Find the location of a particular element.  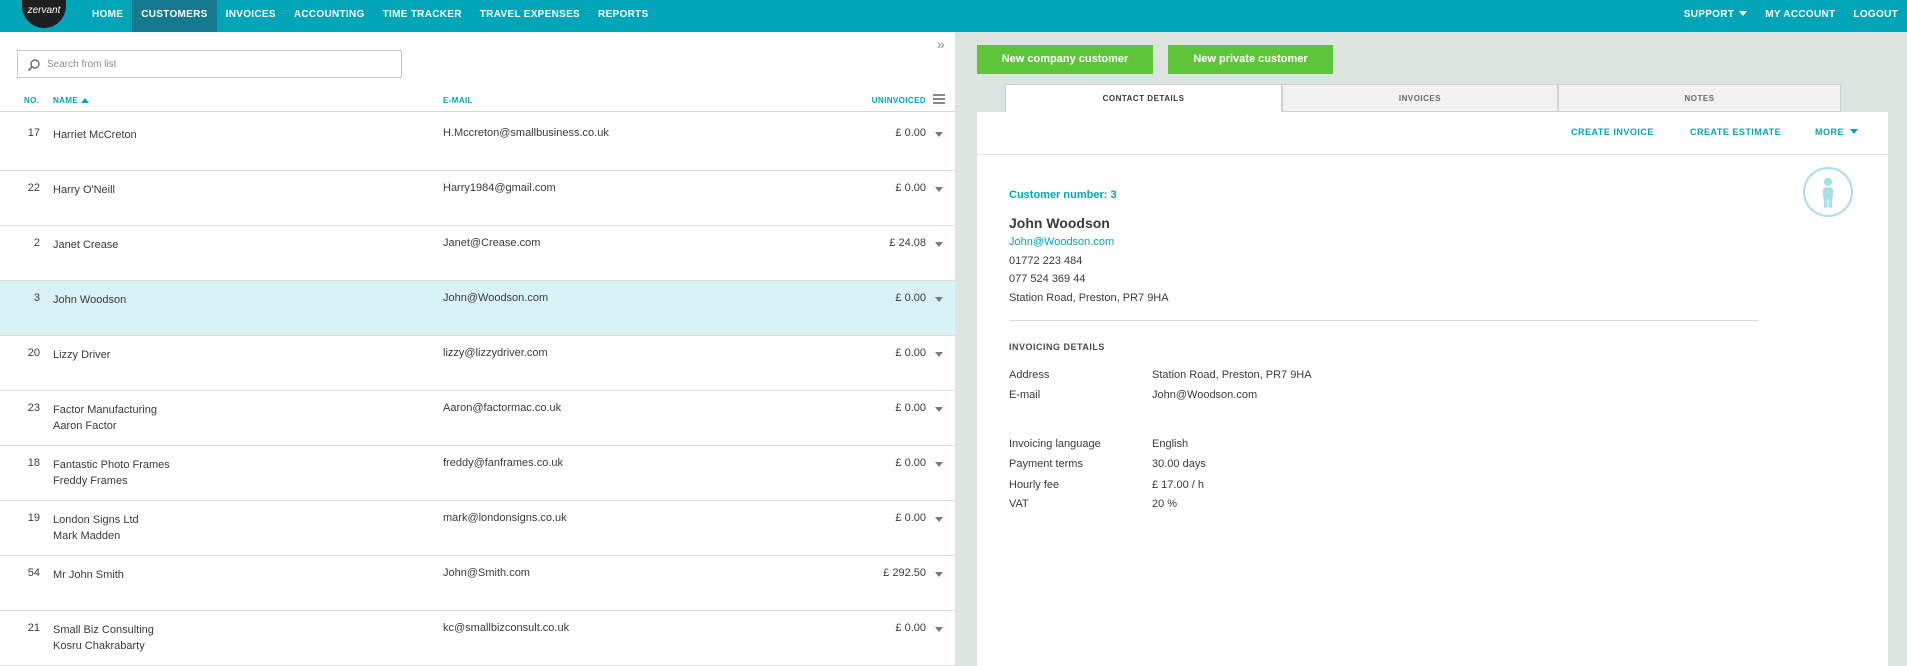

column-header-email: E-MAIL is located at coordinates (458, 100).